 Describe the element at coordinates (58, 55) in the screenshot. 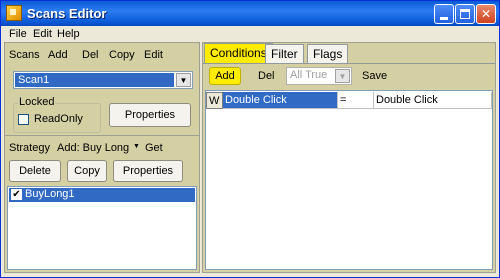

I see `scans-add-button: Add` at that location.